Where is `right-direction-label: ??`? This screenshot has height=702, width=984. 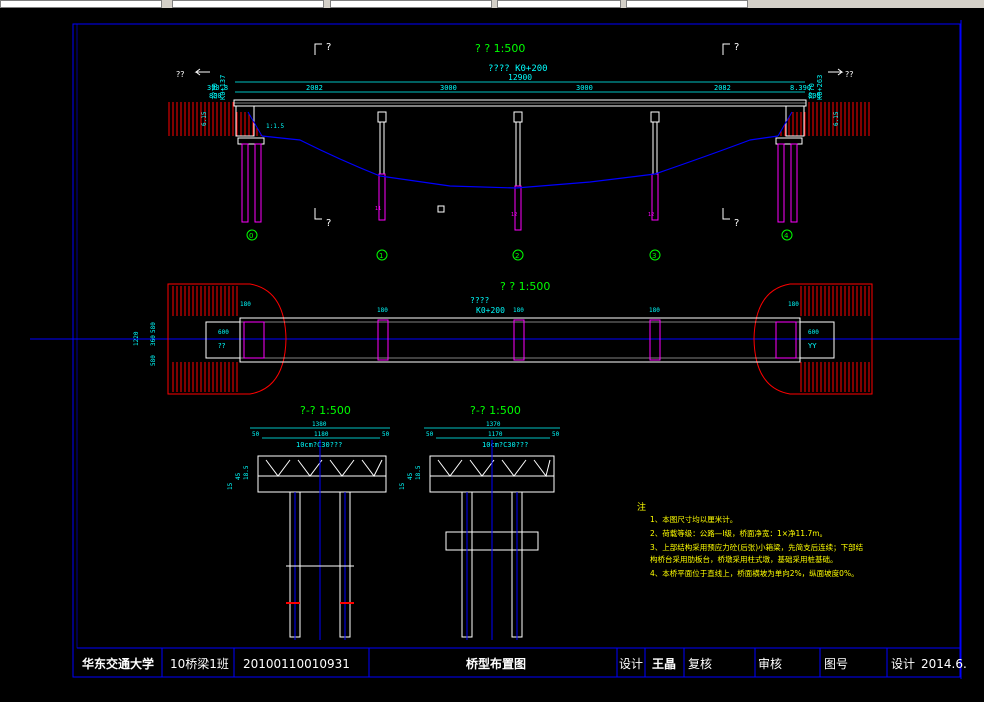 right-direction-label: ?? is located at coordinates (849, 74).